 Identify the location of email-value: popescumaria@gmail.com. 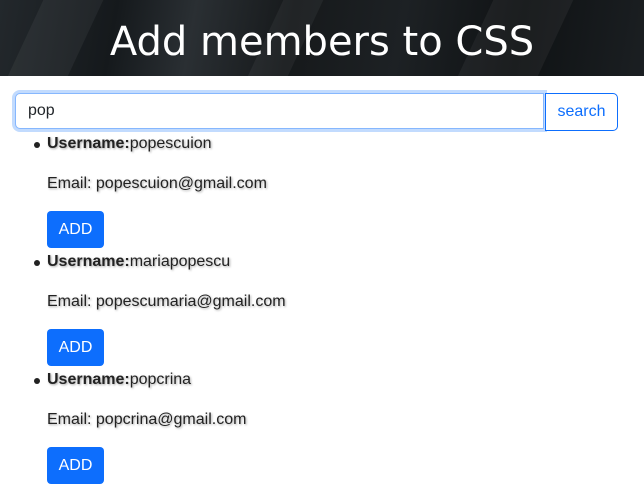
(190, 301).